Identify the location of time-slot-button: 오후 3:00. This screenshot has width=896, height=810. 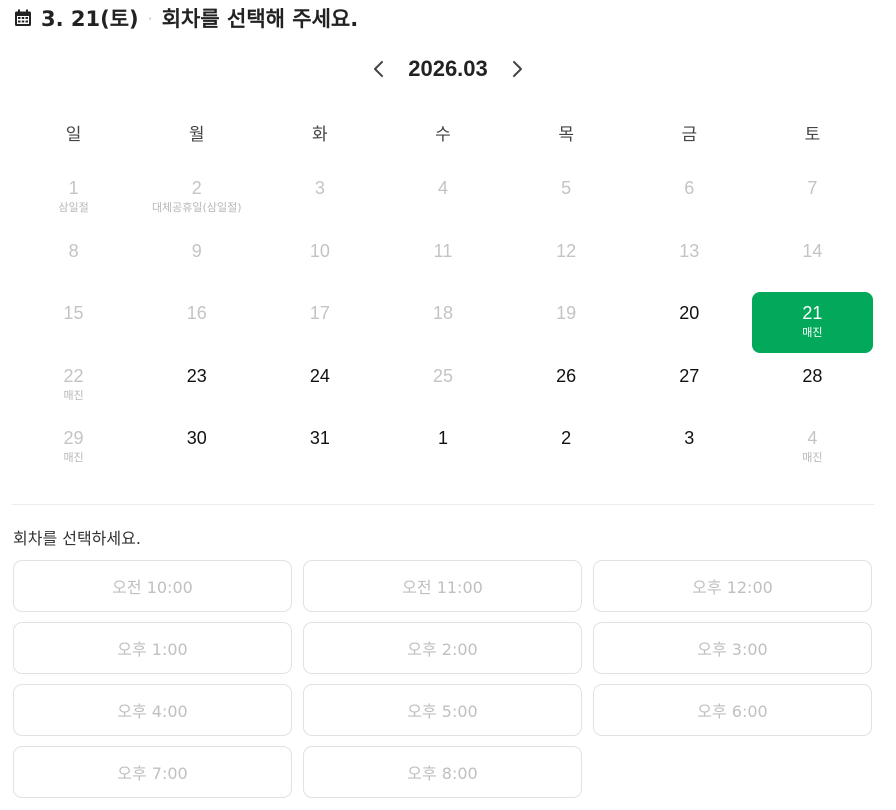
(732, 648).